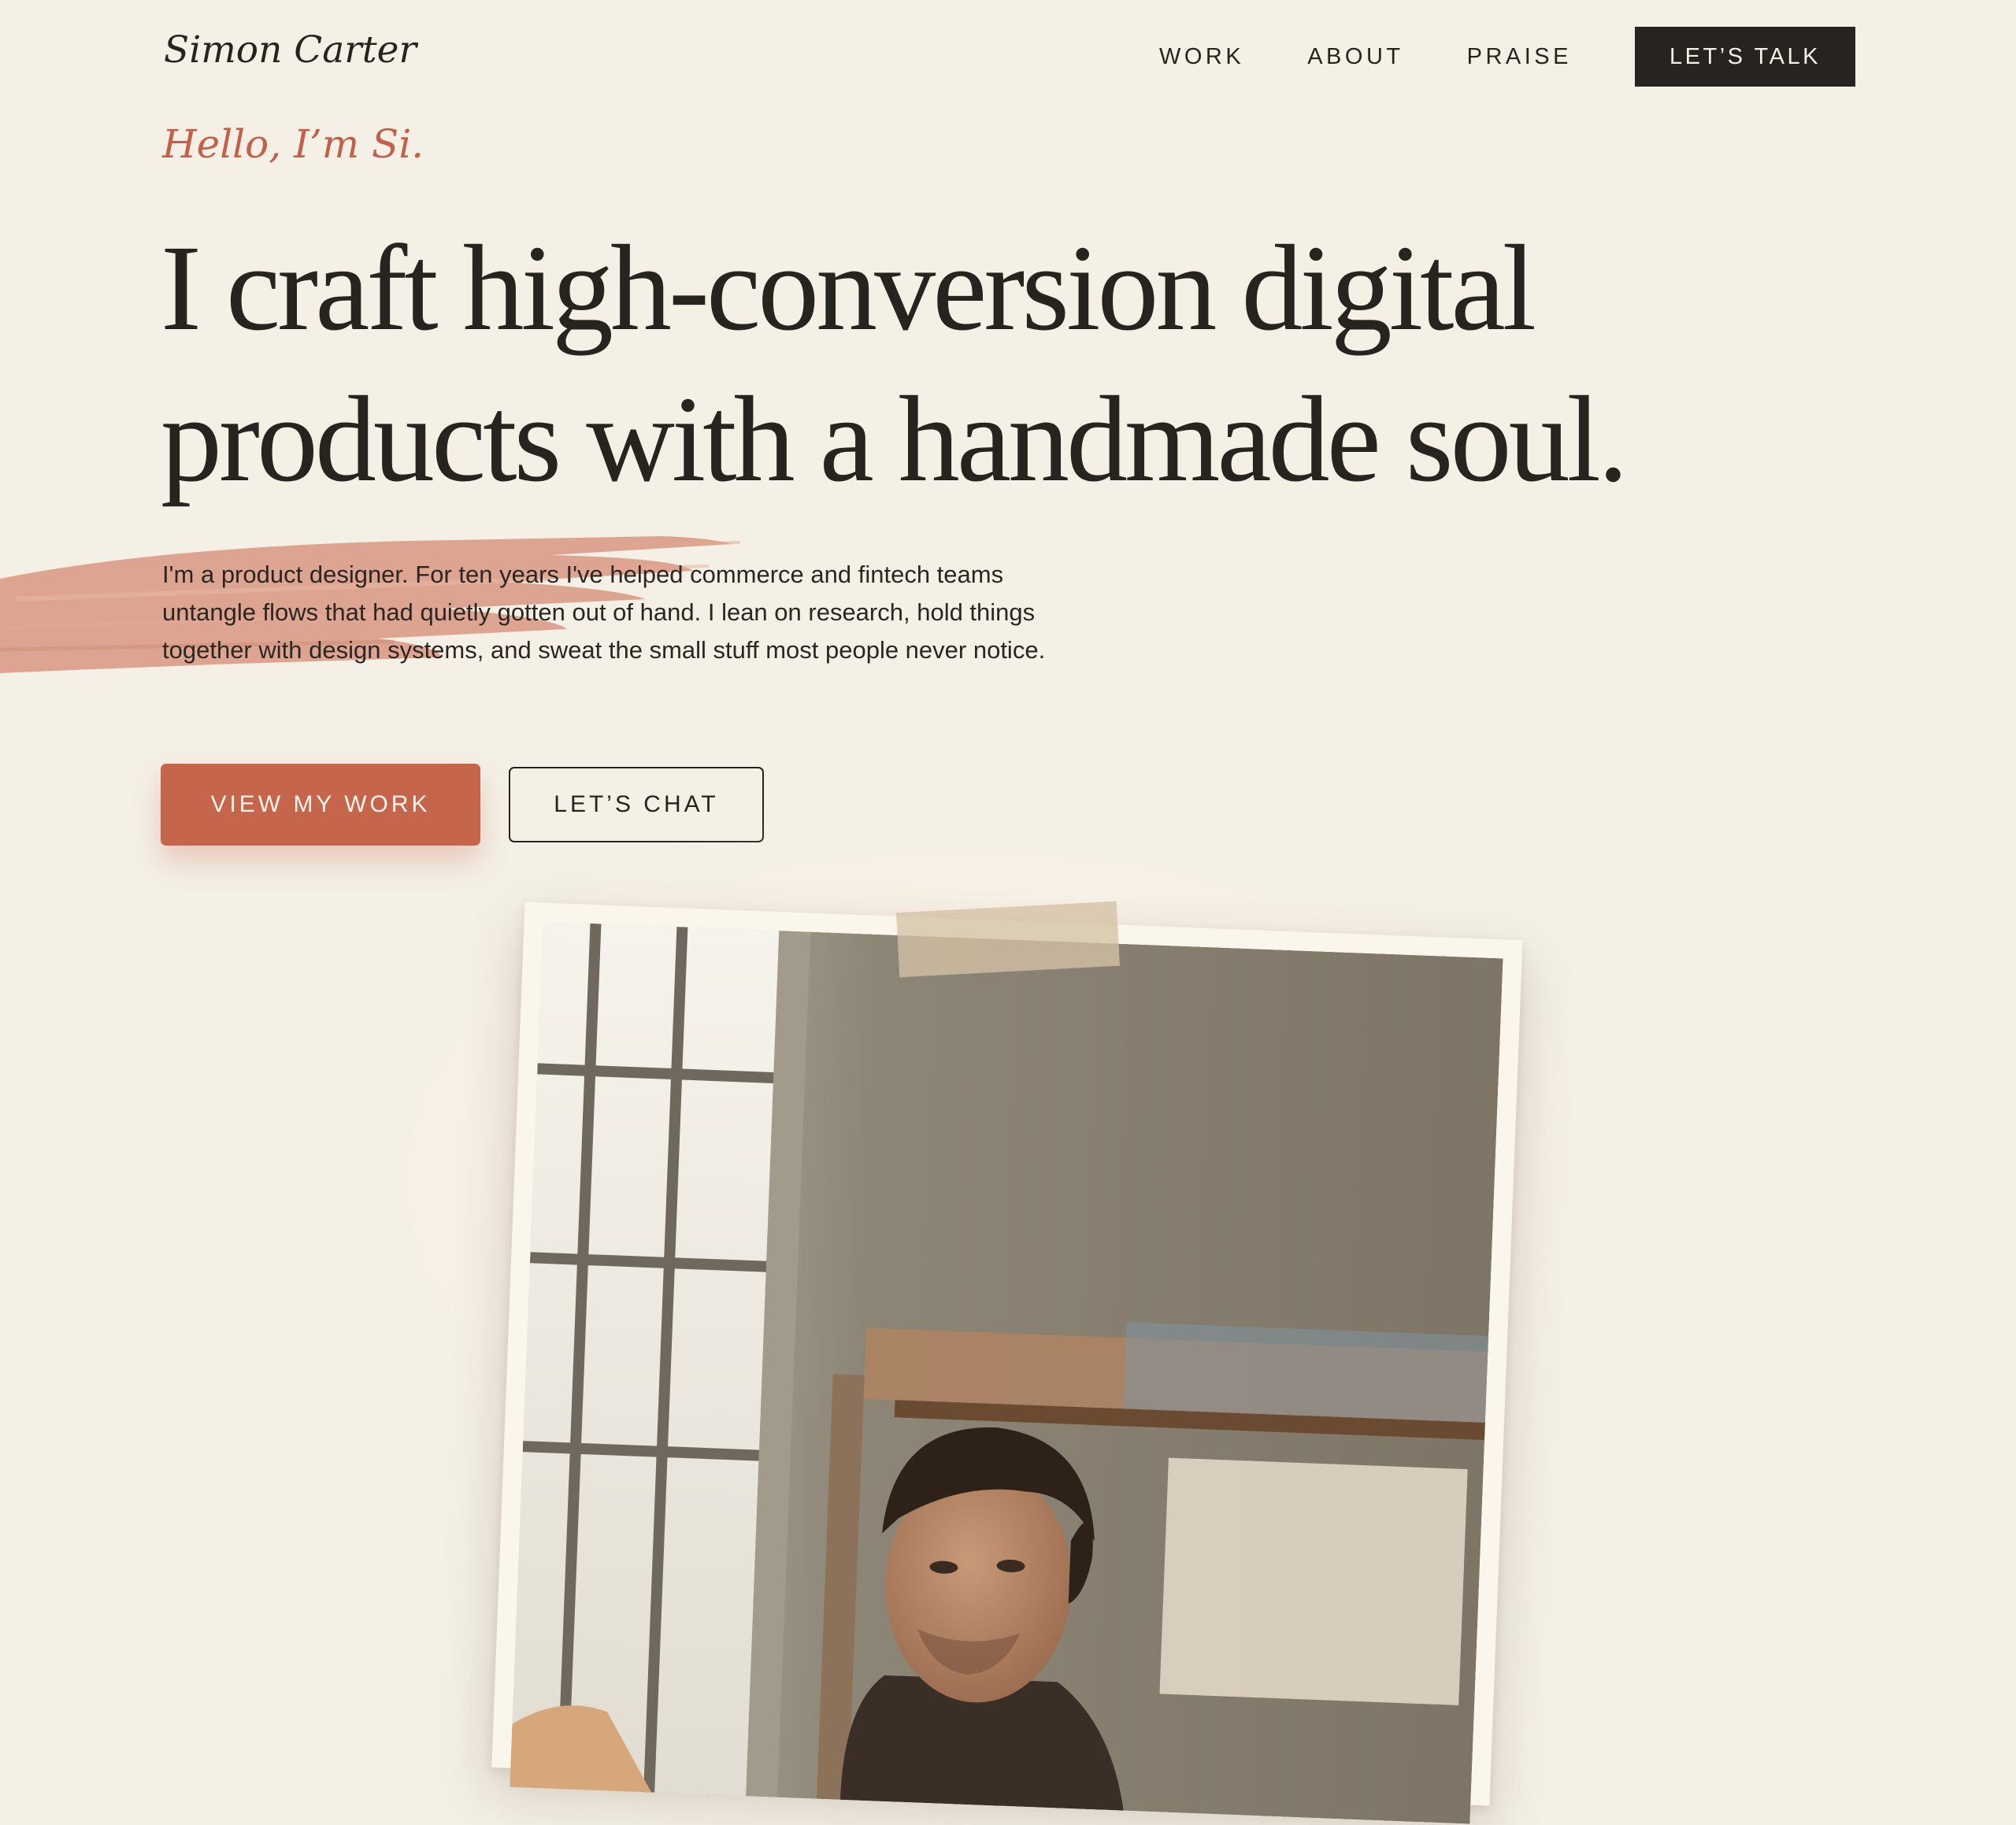 Image resolution: width=2016 pixels, height=1825 pixels. Describe the element at coordinates (1745, 57) in the screenshot. I see `lets-talk-button: LET’S TALK` at that location.